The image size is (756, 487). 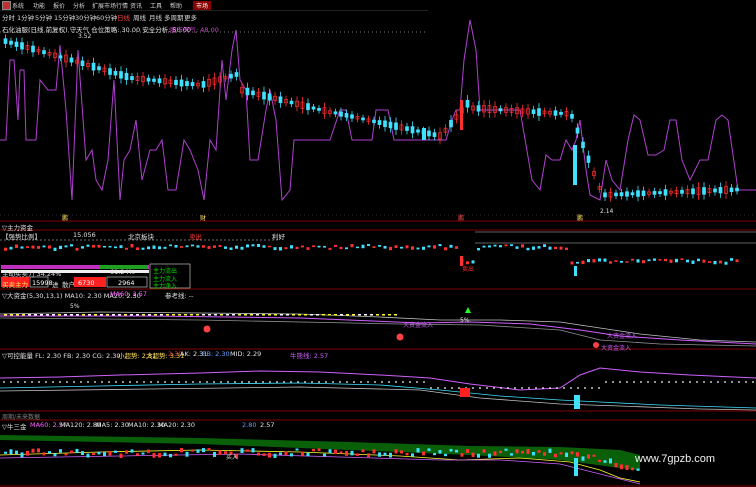 What do you see at coordinates (165, 286) in the screenshot?
I see `net-in-label: 主力净入` at bounding box center [165, 286].